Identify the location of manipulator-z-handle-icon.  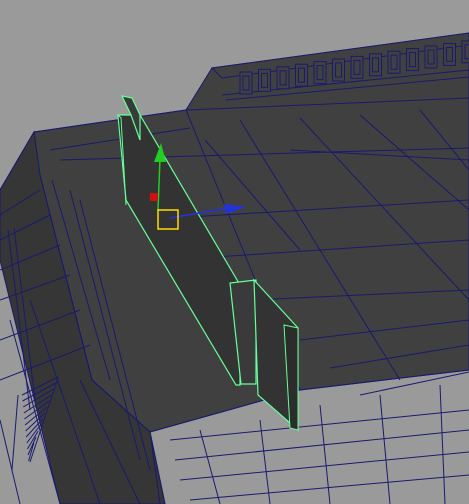
(154, 197).